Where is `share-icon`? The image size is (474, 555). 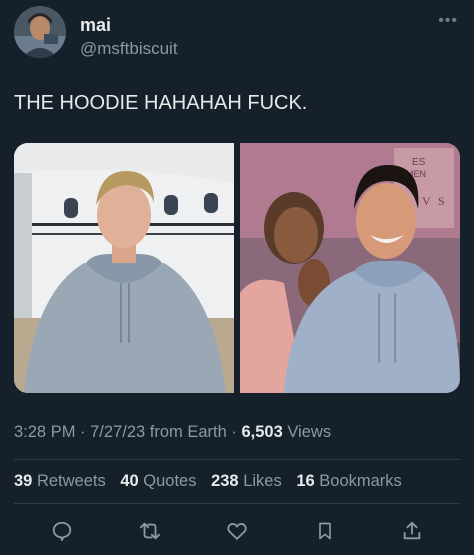 share-icon is located at coordinates (412, 531).